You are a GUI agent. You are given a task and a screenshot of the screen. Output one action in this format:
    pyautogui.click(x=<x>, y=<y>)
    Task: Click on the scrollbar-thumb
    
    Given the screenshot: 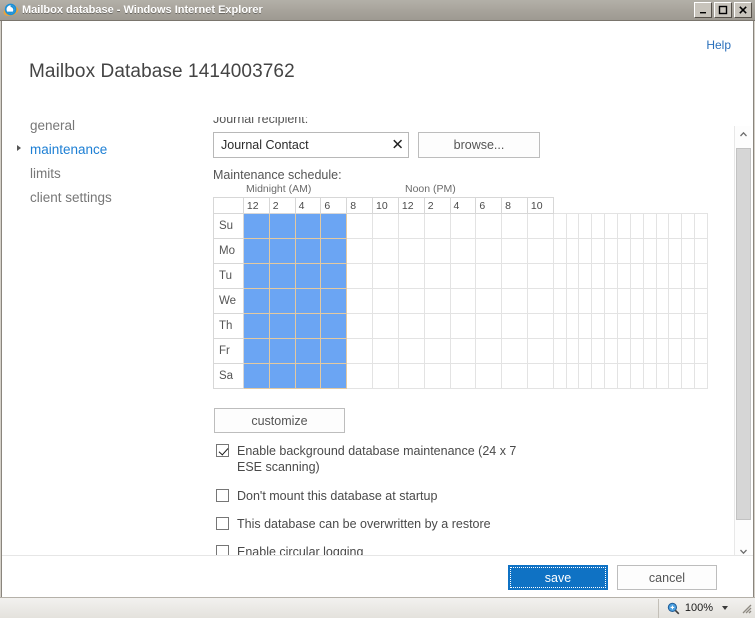 What is the action you would take?
    pyautogui.click(x=743, y=334)
    